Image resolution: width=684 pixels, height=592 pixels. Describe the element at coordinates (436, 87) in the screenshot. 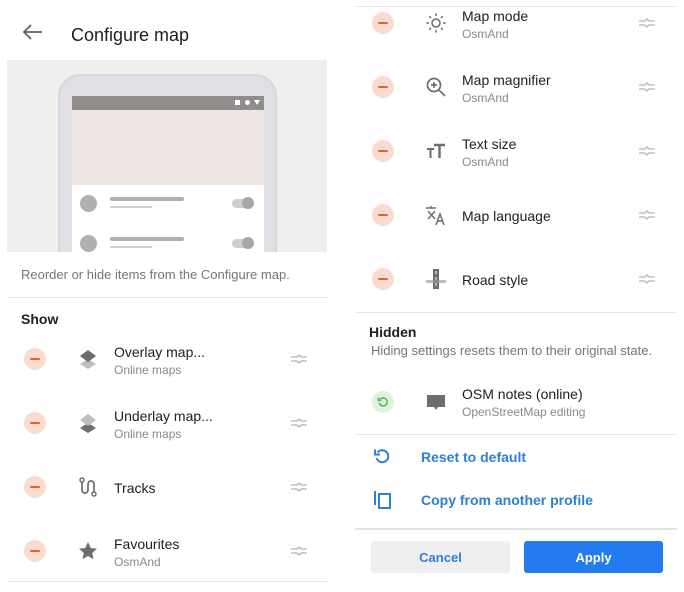

I see `zoom-in-icon` at that location.